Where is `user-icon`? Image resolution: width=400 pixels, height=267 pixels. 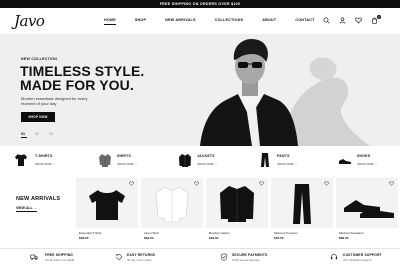 user-icon is located at coordinates (342, 20).